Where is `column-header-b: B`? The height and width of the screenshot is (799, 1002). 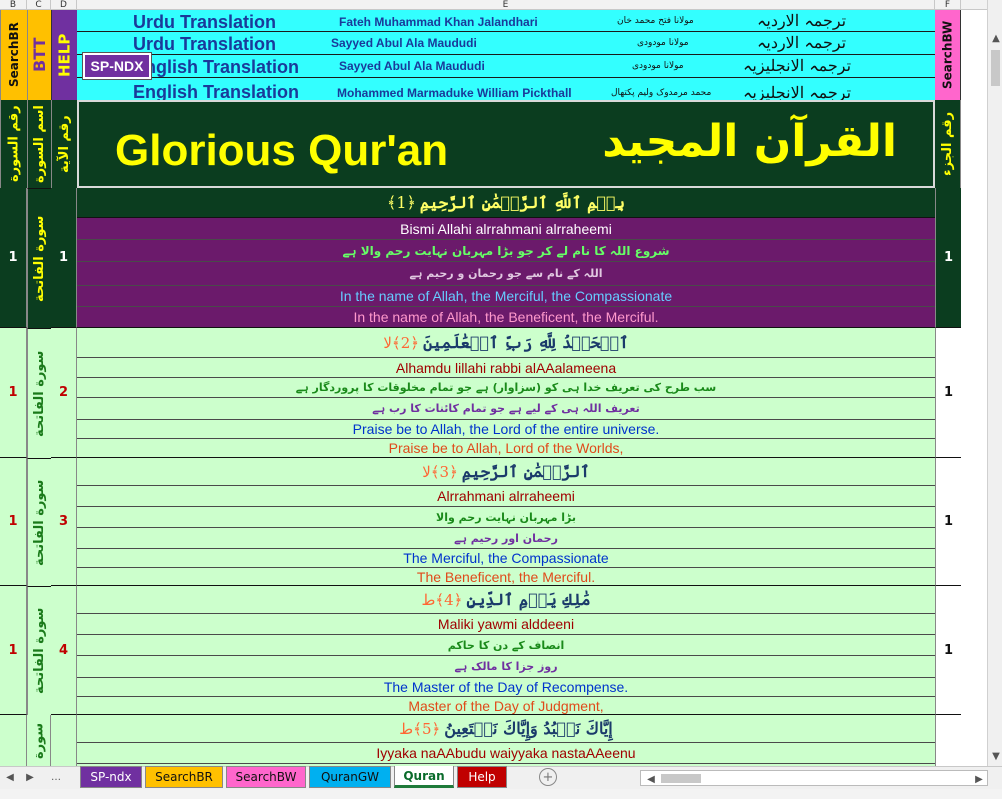
column-header-b: B is located at coordinates (13, 5).